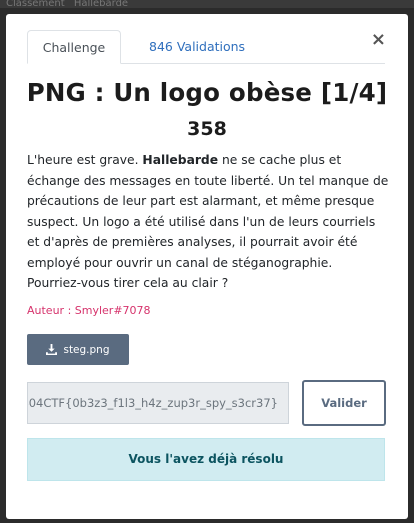 This screenshot has width=414, height=523. What do you see at coordinates (207, 129) in the screenshot?
I see `challenge-points: 358` at bounding box center [207, 129].